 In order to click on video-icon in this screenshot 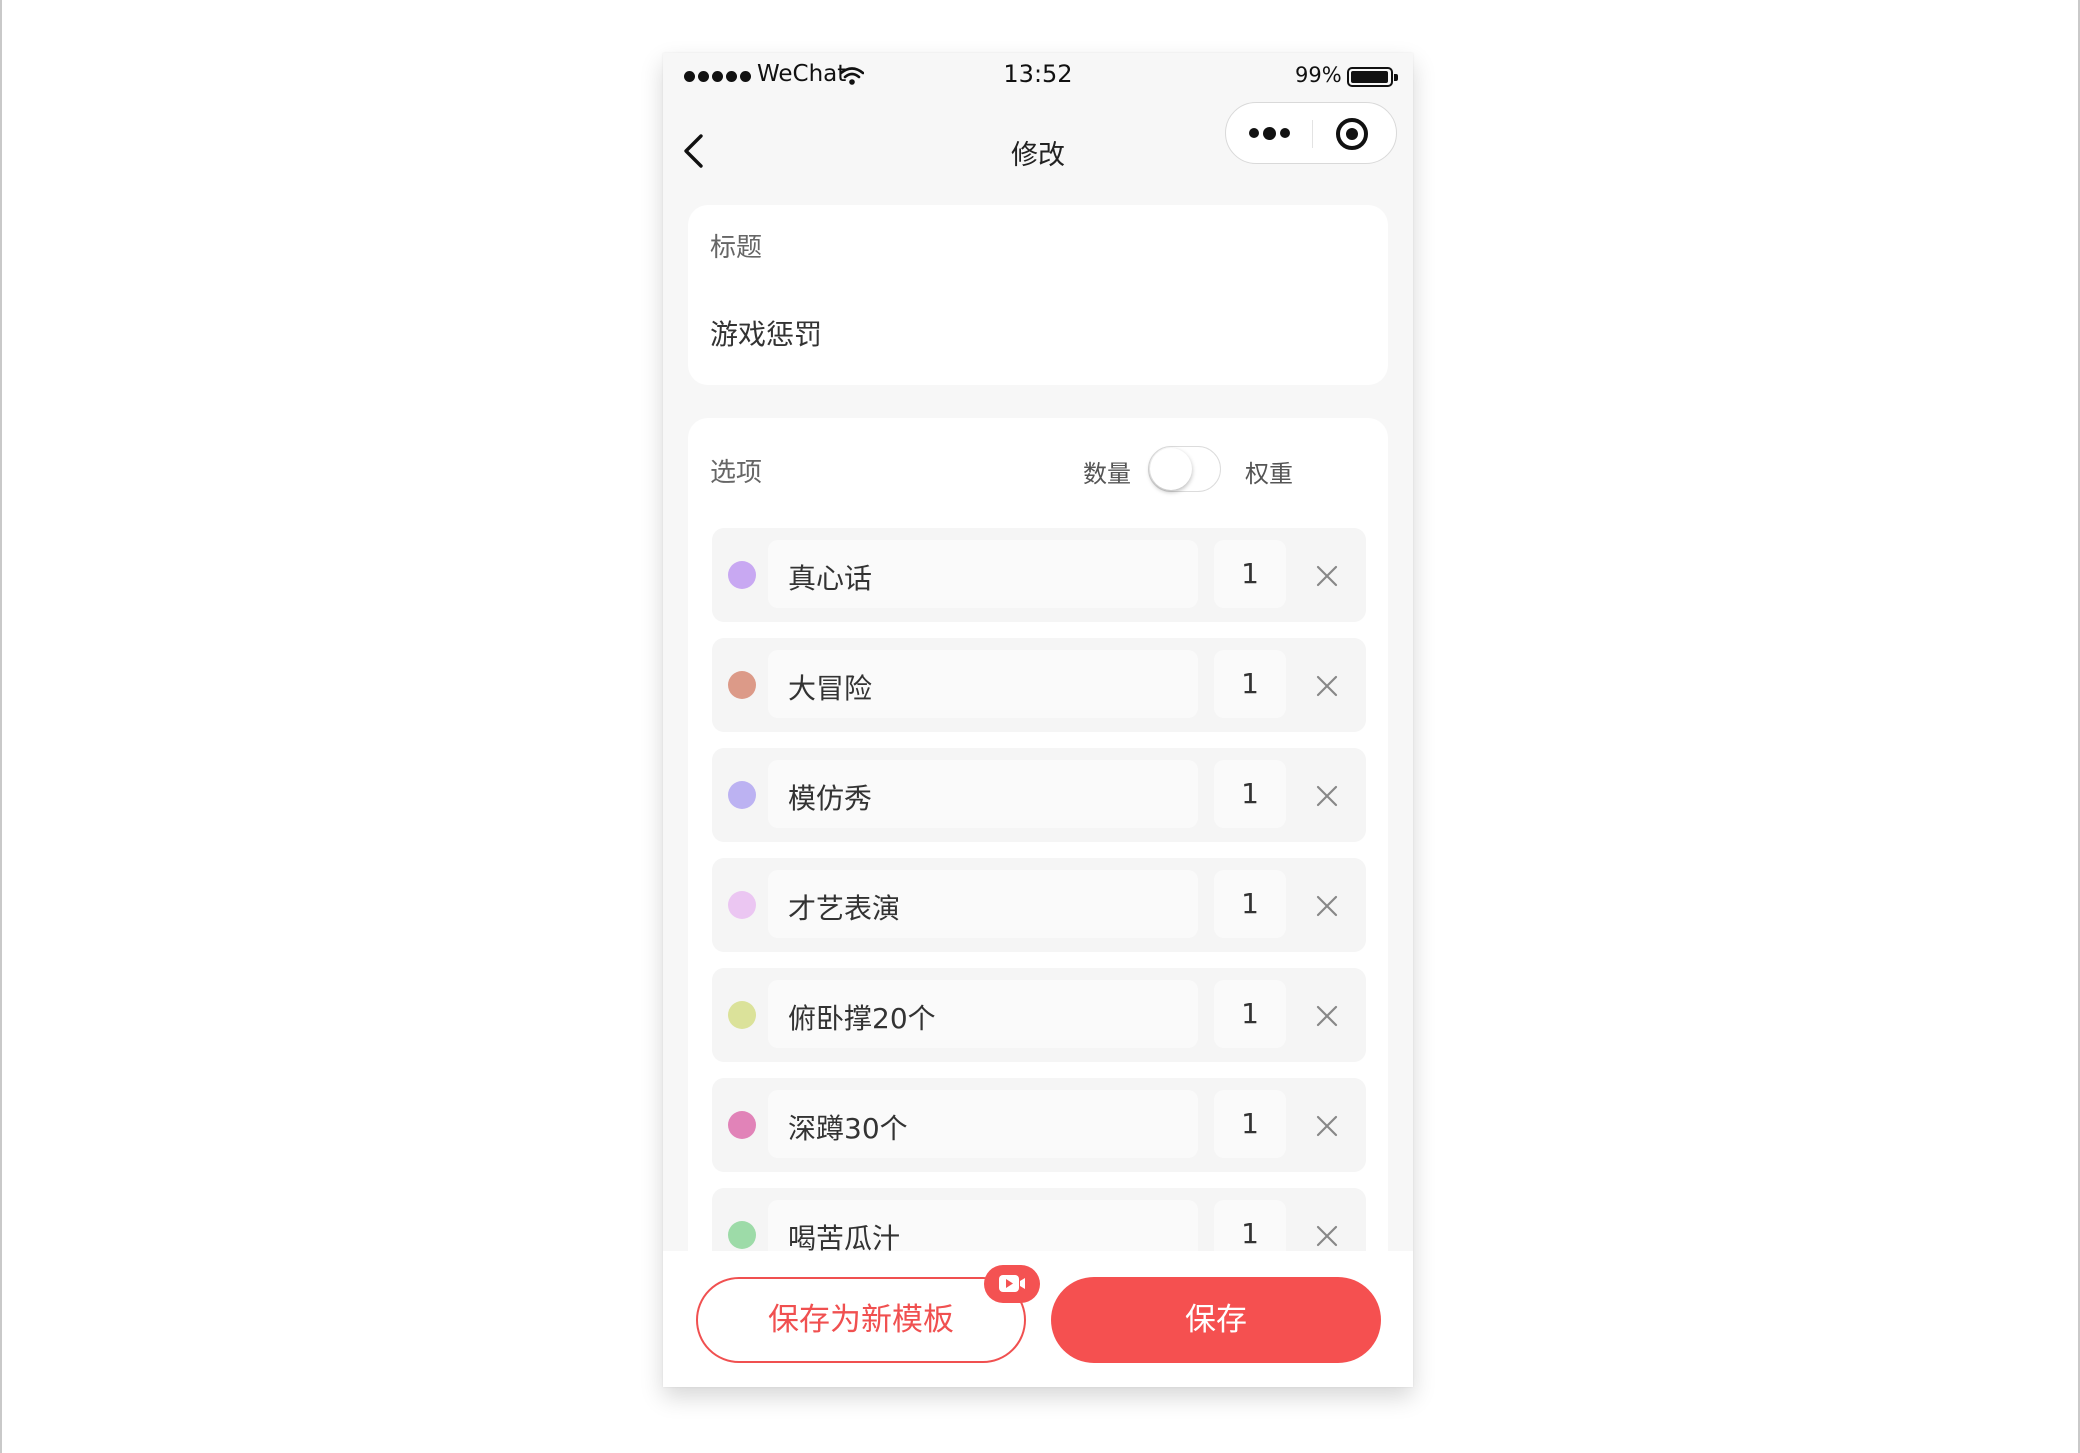, I will do `click(1012, 1283)`.